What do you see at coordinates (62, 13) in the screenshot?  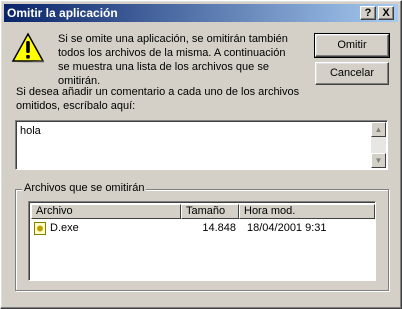 I see `window-title: Omitir la aplicación` at bounding box center [62, 13].